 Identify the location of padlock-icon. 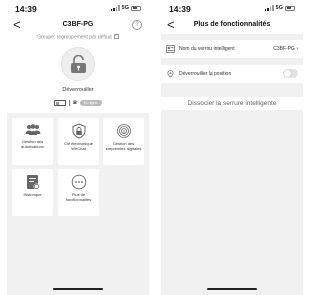
(78, 64).